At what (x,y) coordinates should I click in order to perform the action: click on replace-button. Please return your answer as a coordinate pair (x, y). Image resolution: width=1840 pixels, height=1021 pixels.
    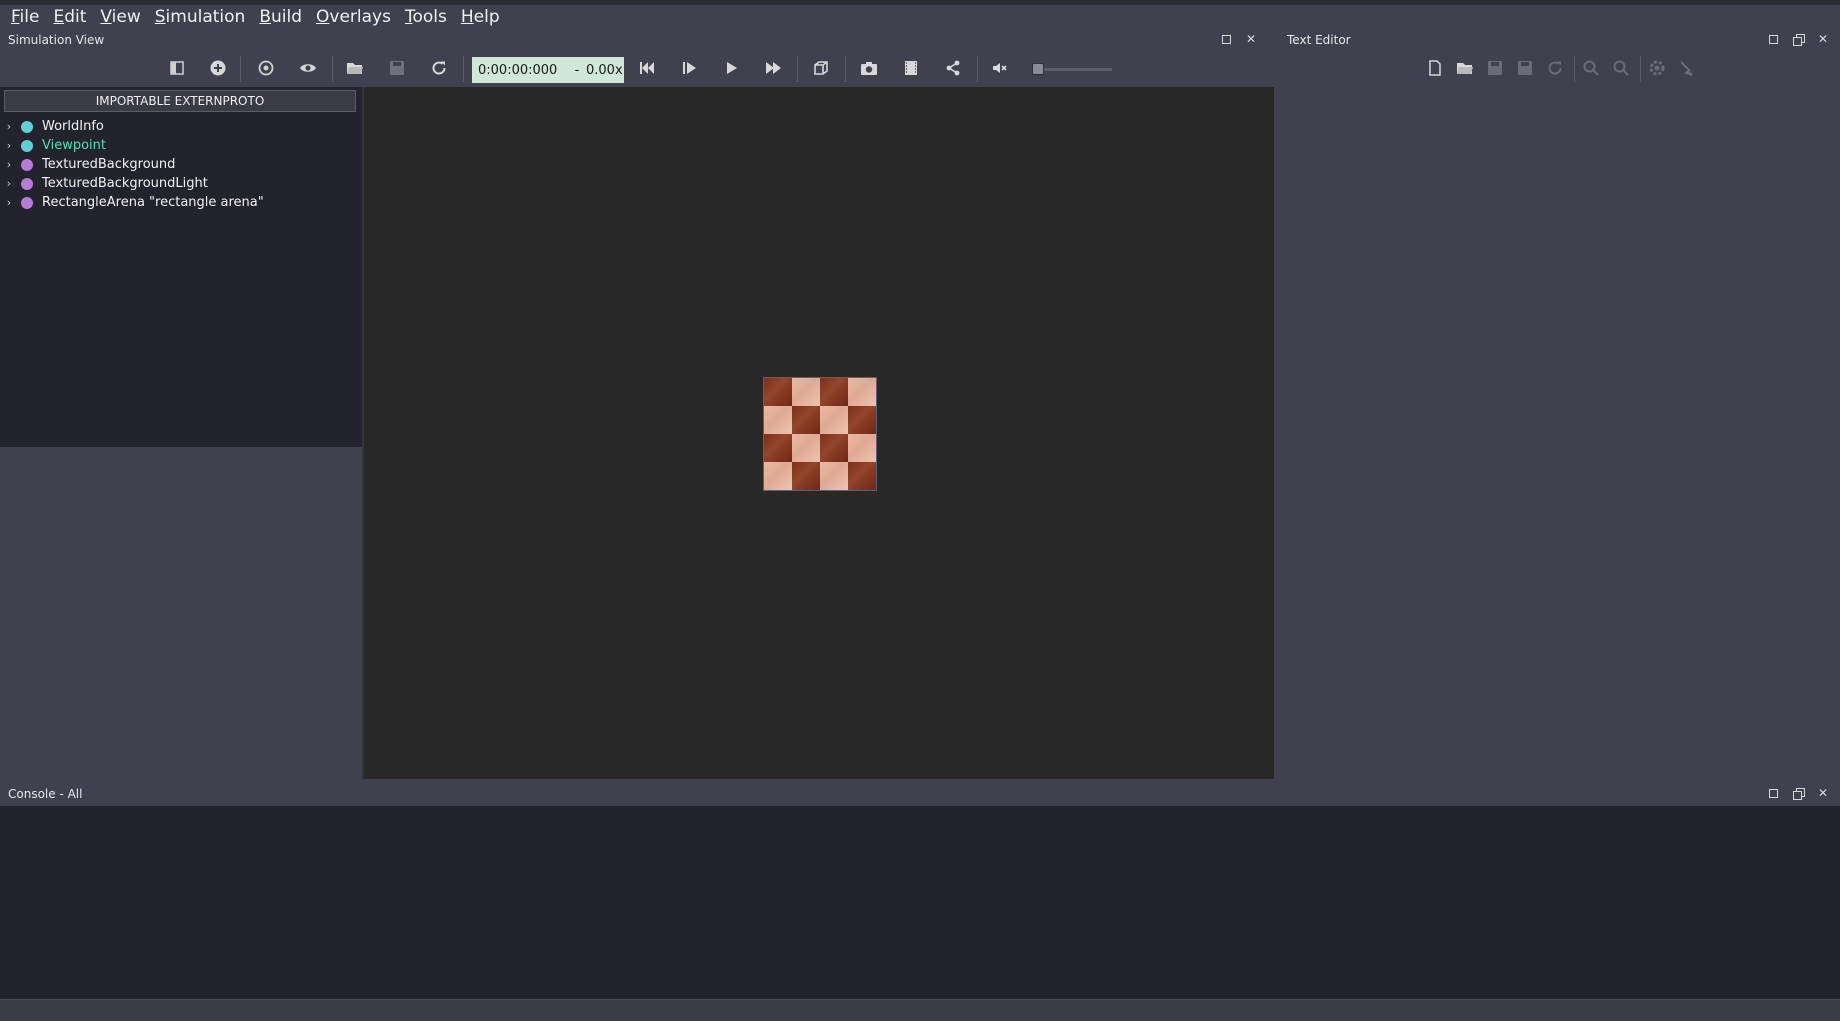
    Looking at the image, I should click on (1621, 68).